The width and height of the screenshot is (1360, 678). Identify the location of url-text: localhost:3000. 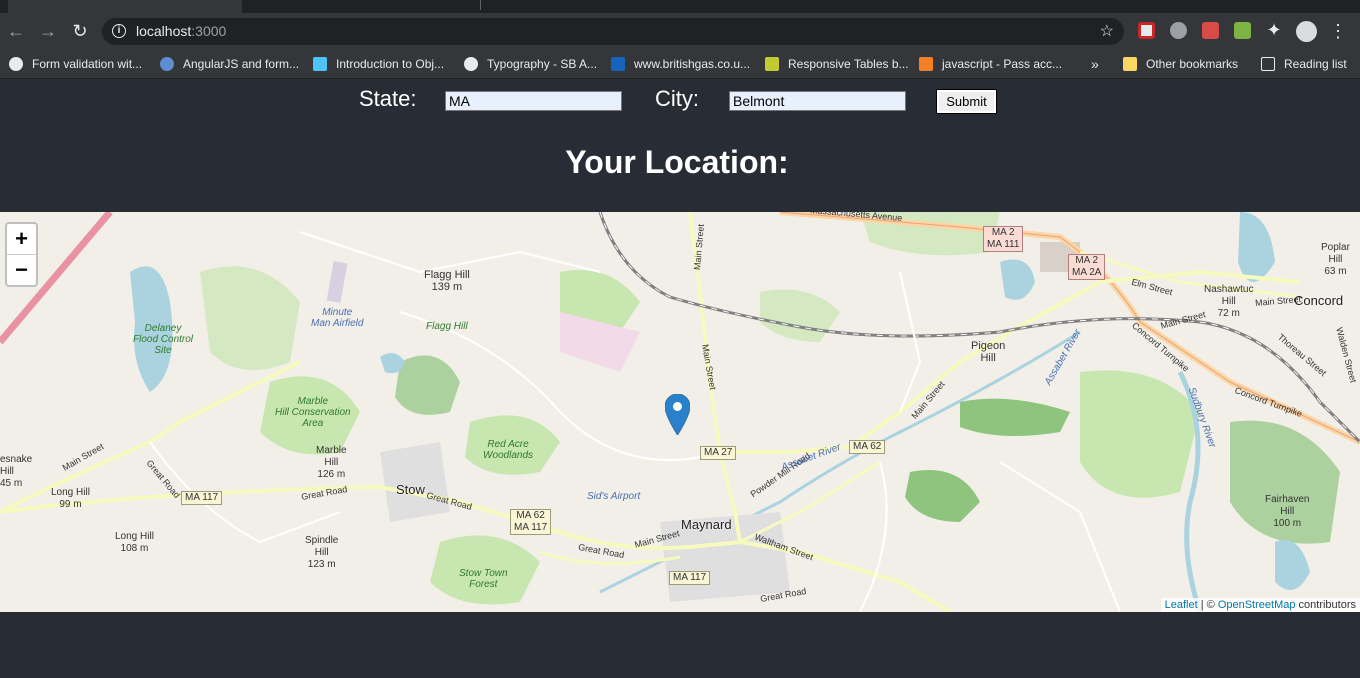
(181, 31).